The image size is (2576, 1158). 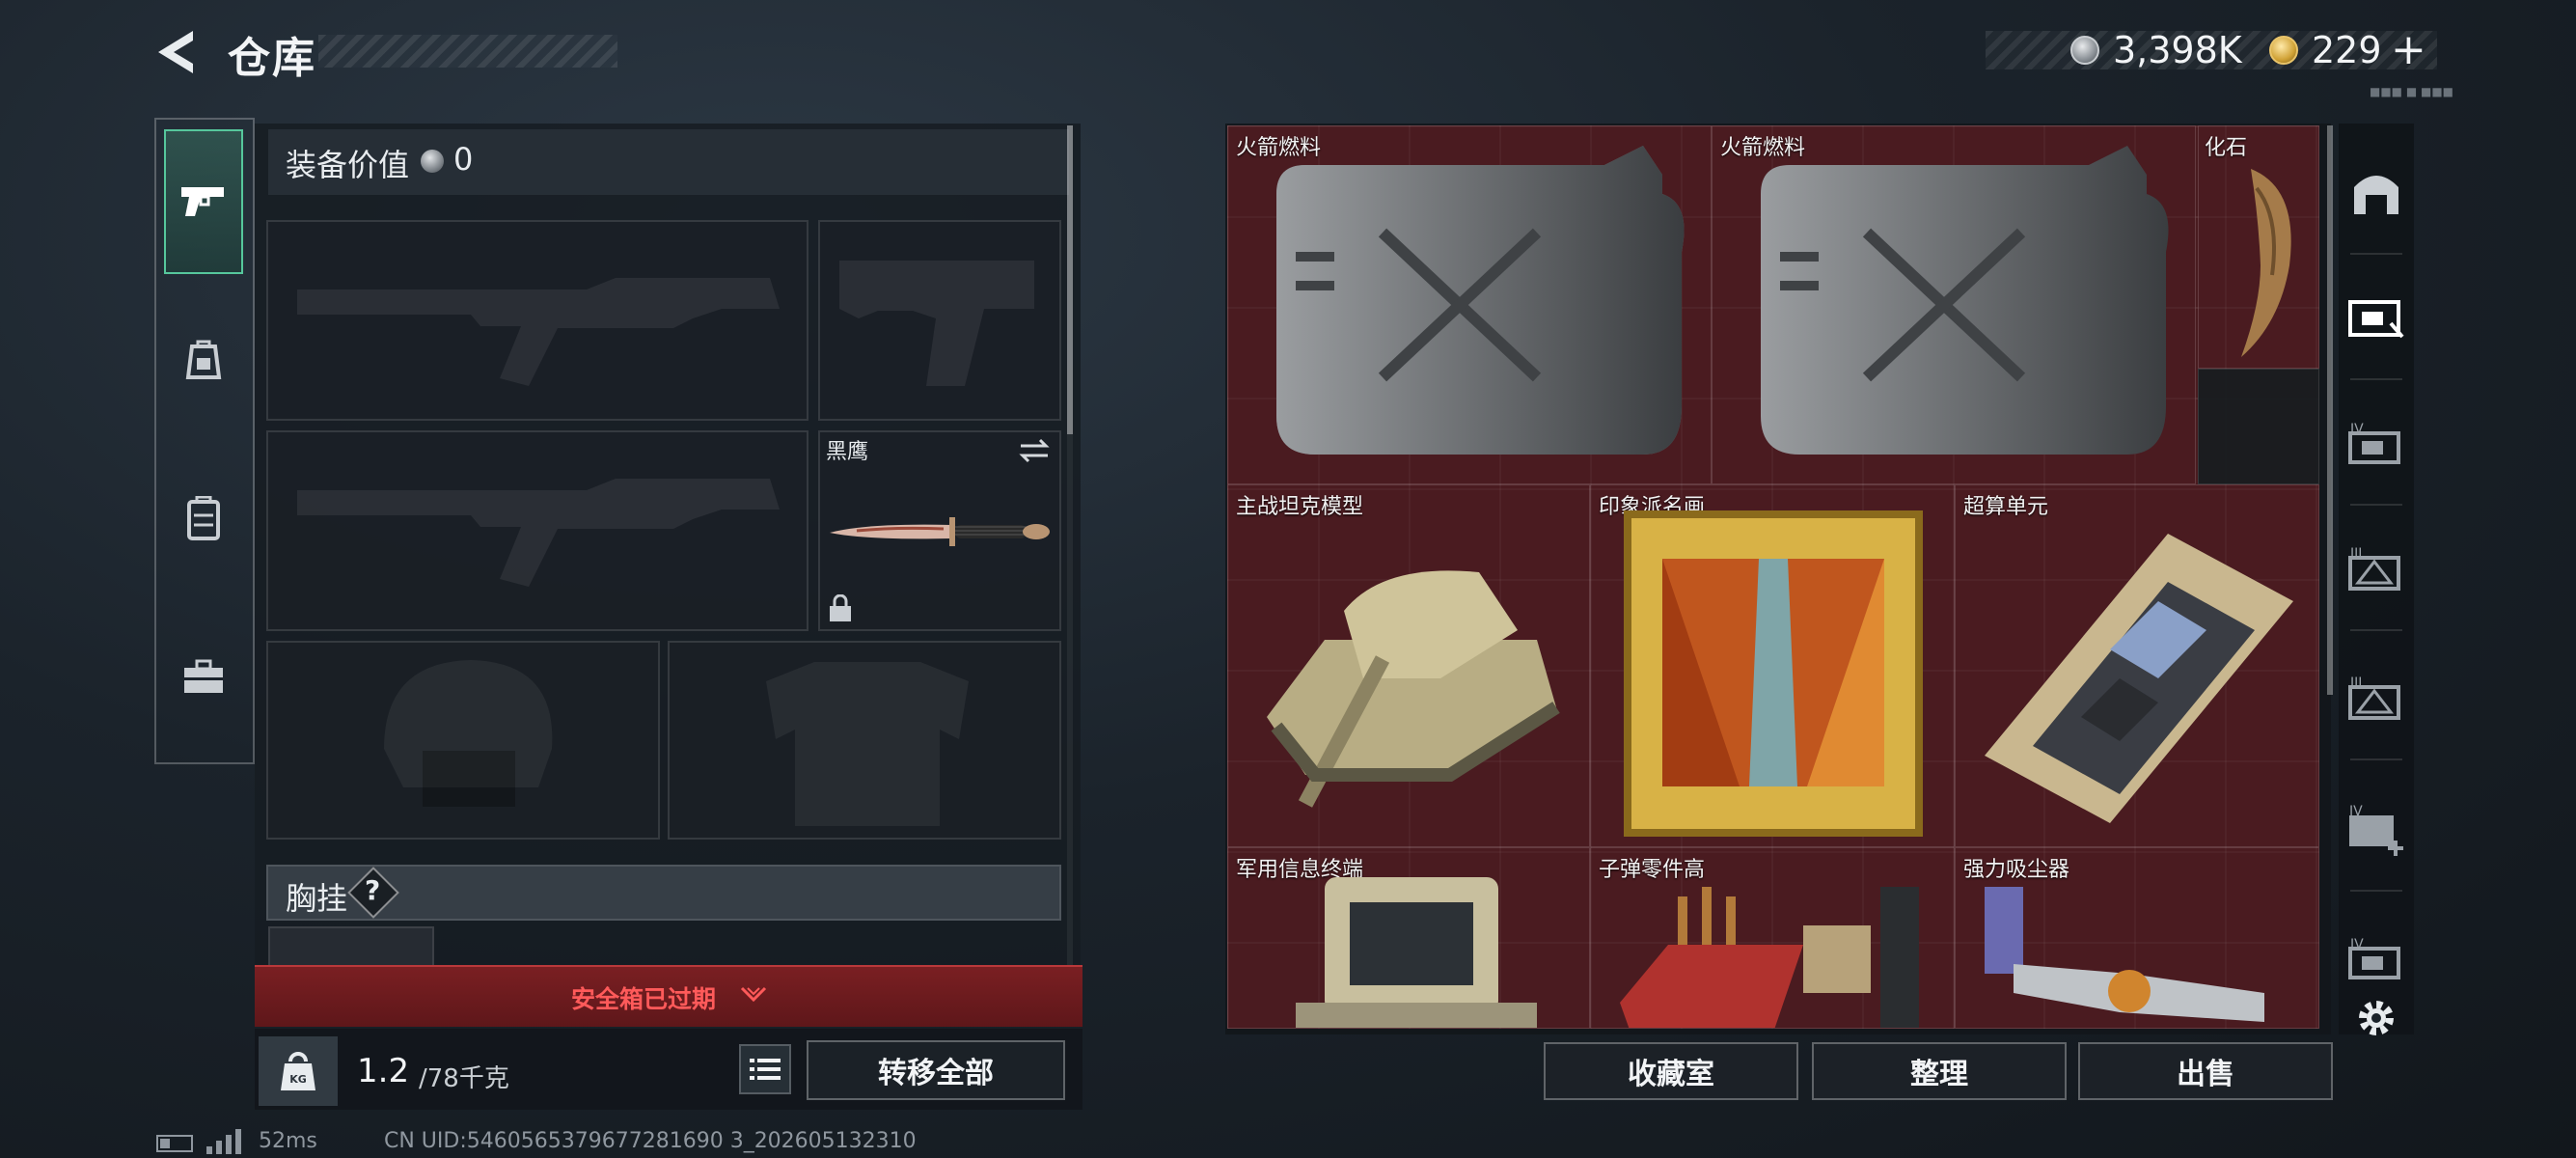 I want to click on title-decoration, so click(x=467, y=51).